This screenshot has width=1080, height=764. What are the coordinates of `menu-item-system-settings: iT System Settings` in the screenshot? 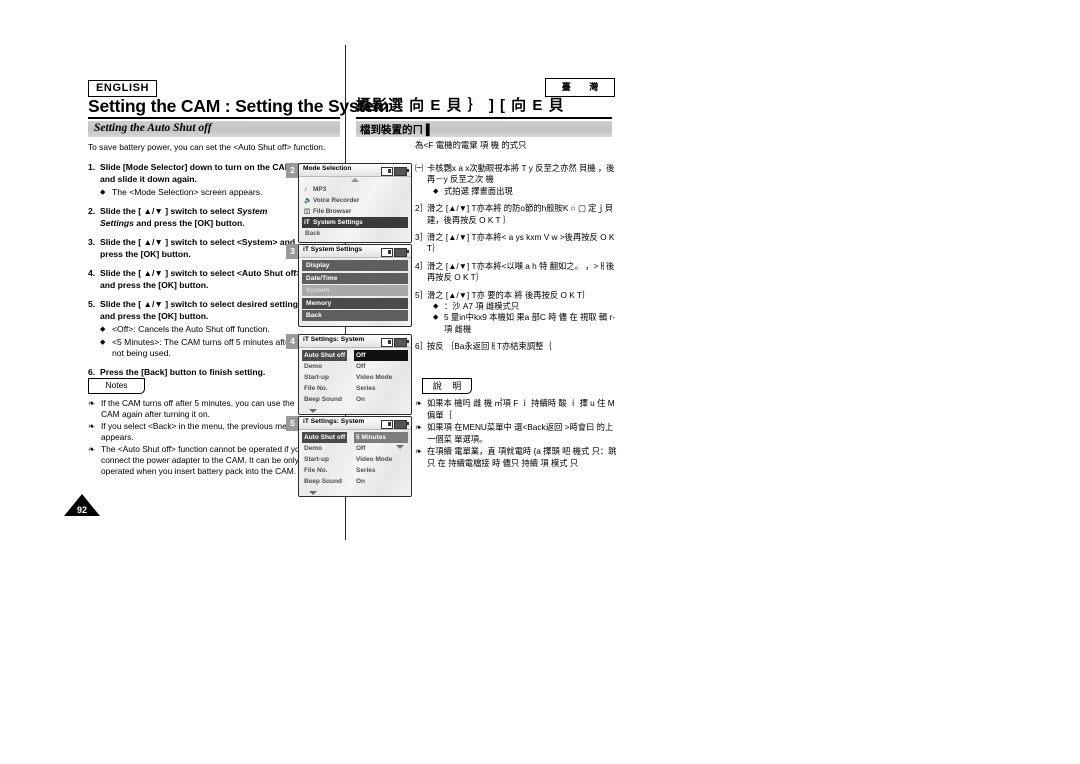 It's located at (355, 222).